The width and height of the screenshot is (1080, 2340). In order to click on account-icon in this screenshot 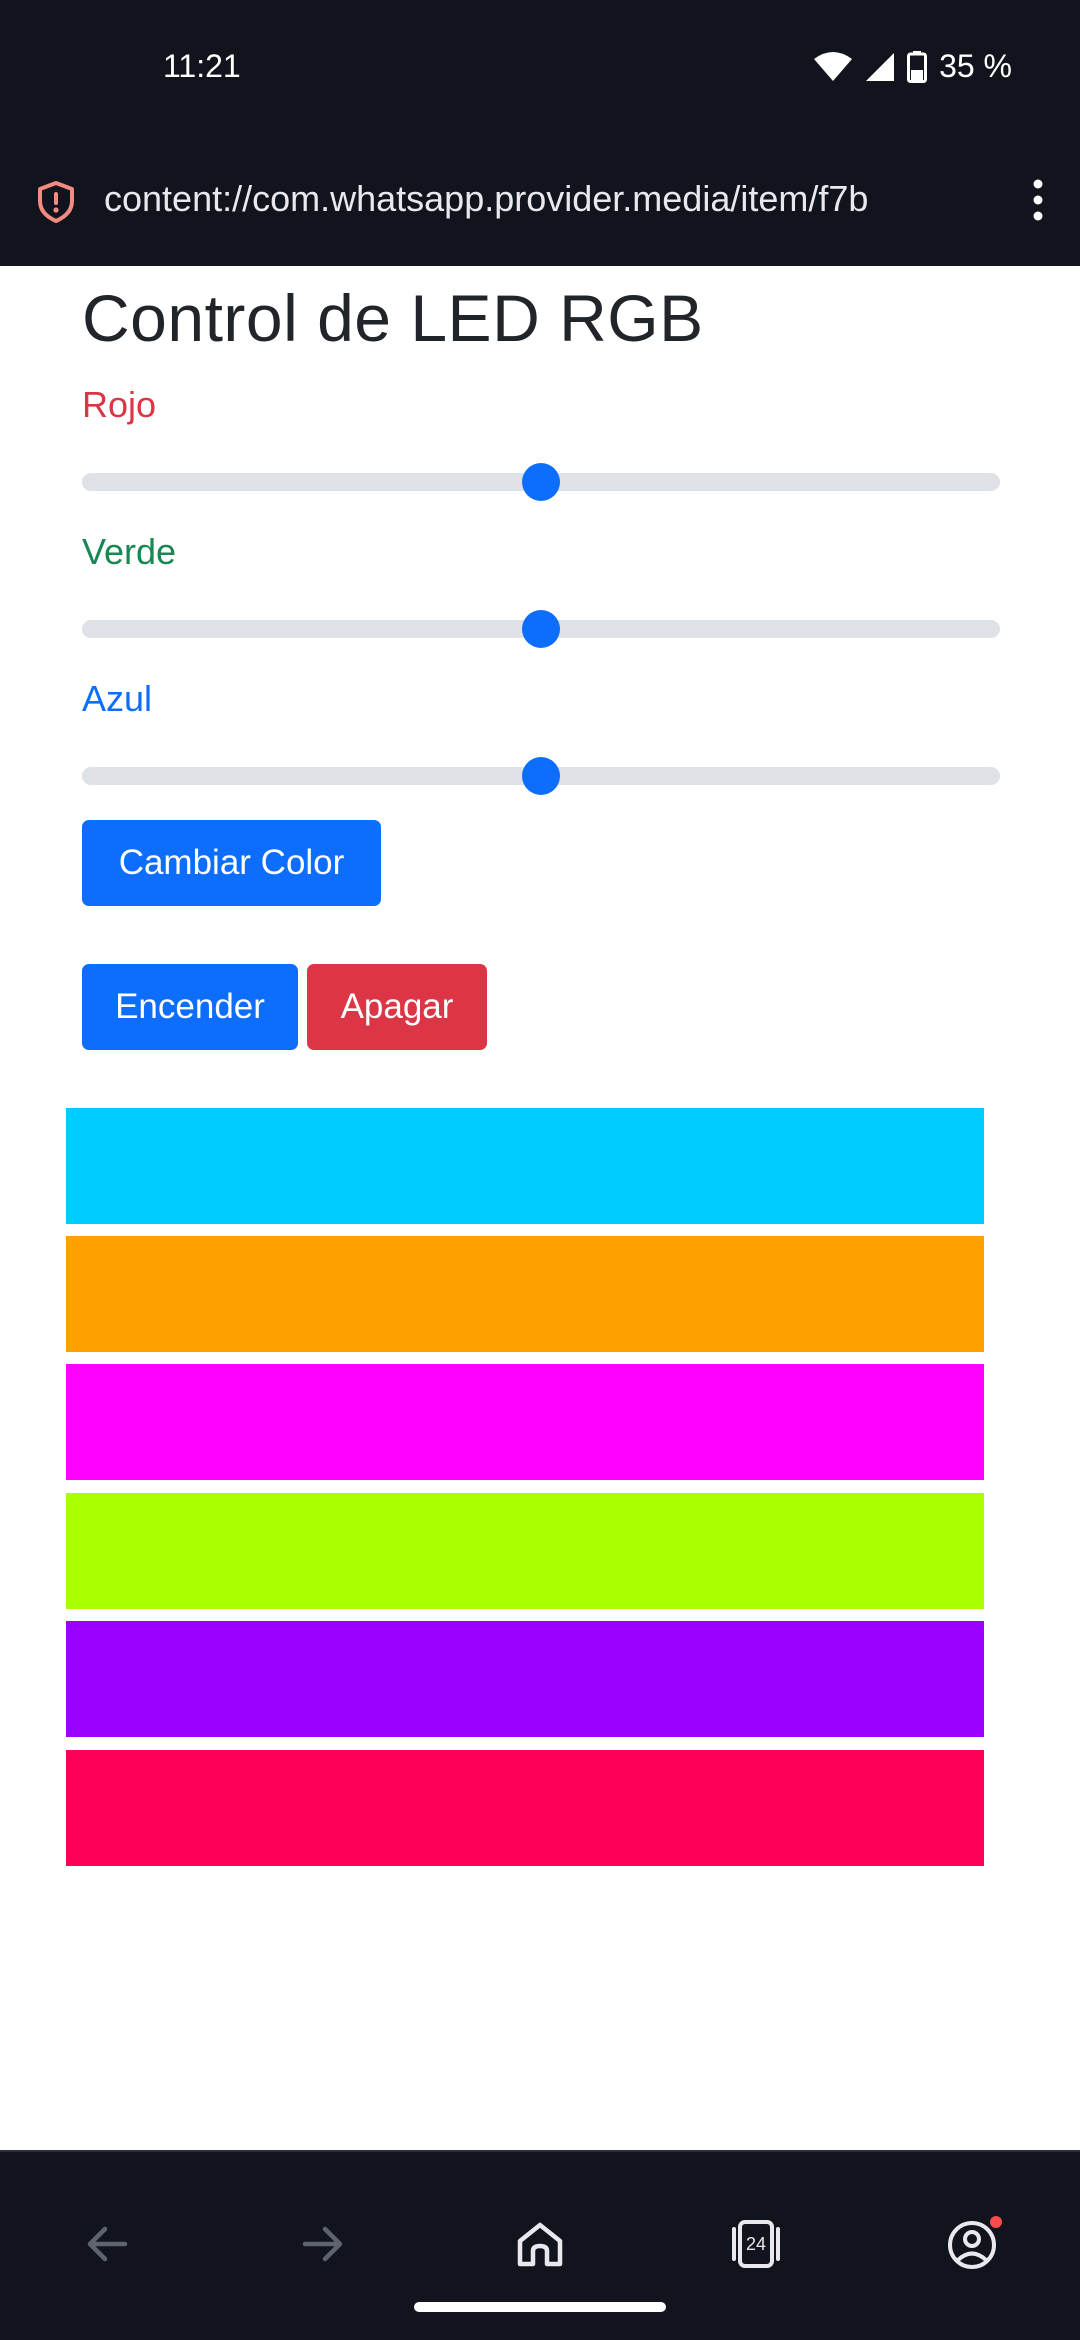, I will do `click(972, 2244)`.